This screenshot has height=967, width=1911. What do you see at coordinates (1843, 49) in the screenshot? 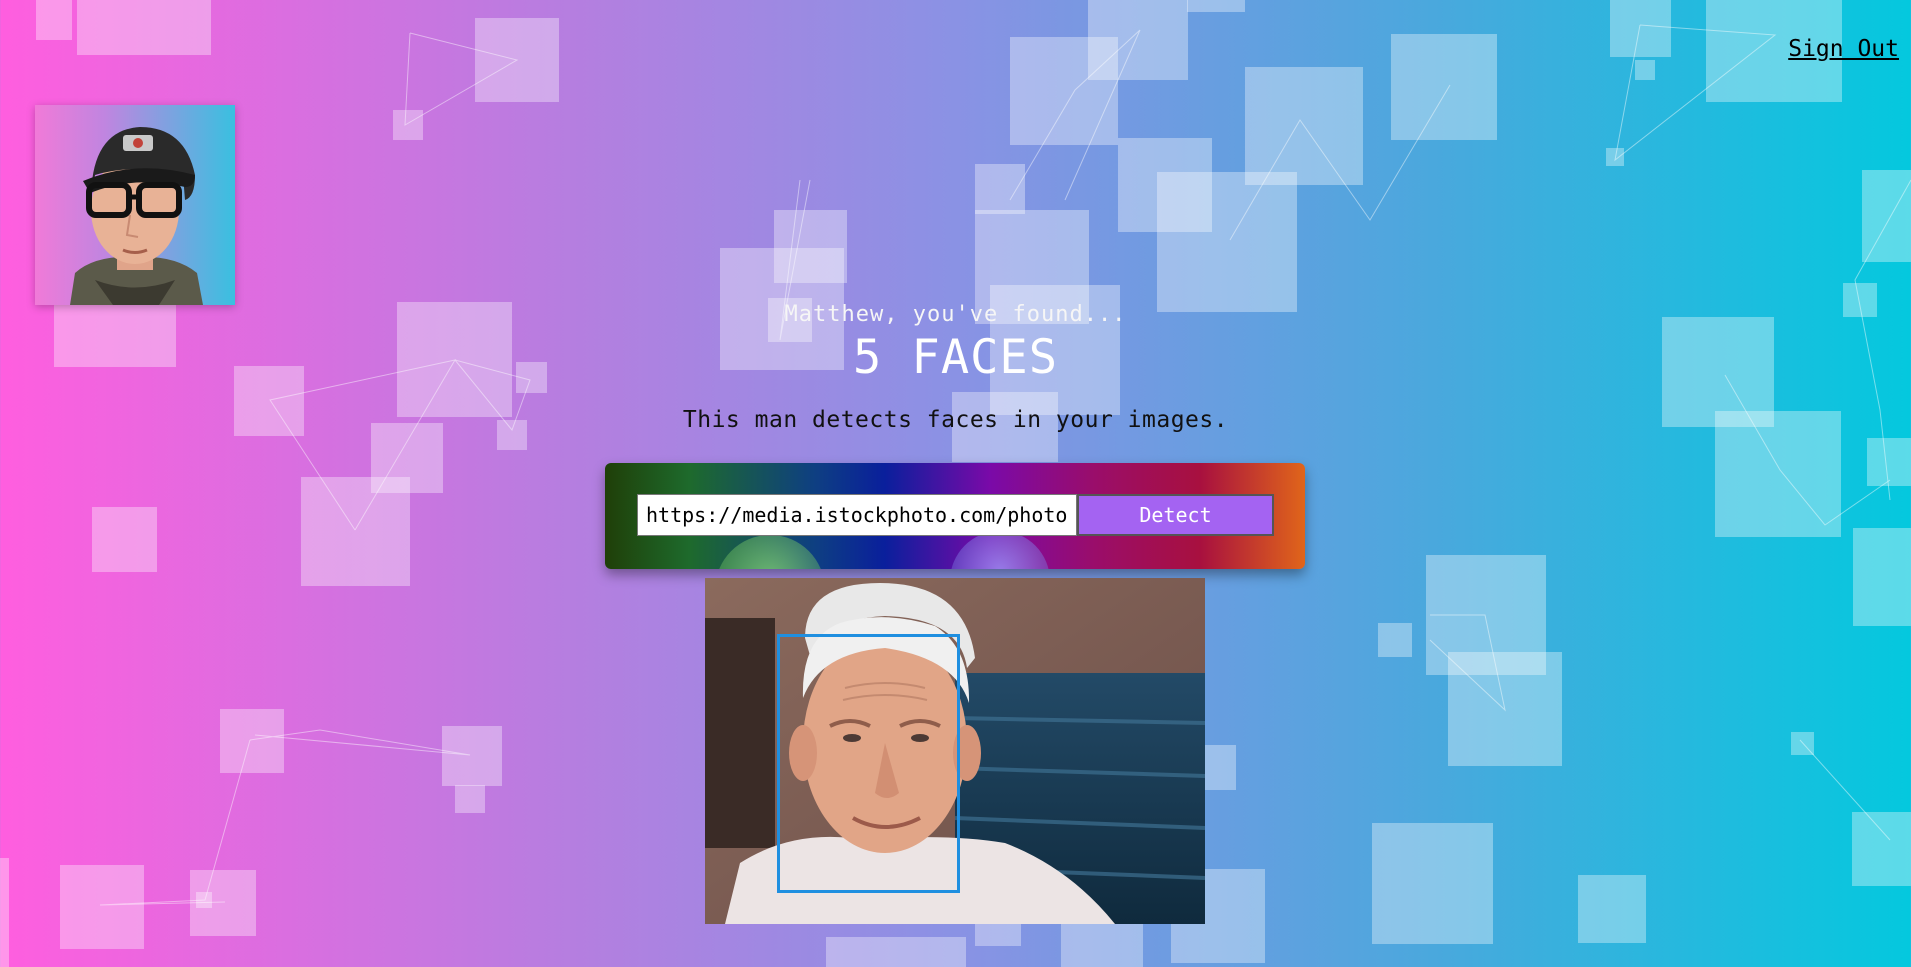
I see `sign-out-link: Sign Out` at bounding box center [1843, 49].